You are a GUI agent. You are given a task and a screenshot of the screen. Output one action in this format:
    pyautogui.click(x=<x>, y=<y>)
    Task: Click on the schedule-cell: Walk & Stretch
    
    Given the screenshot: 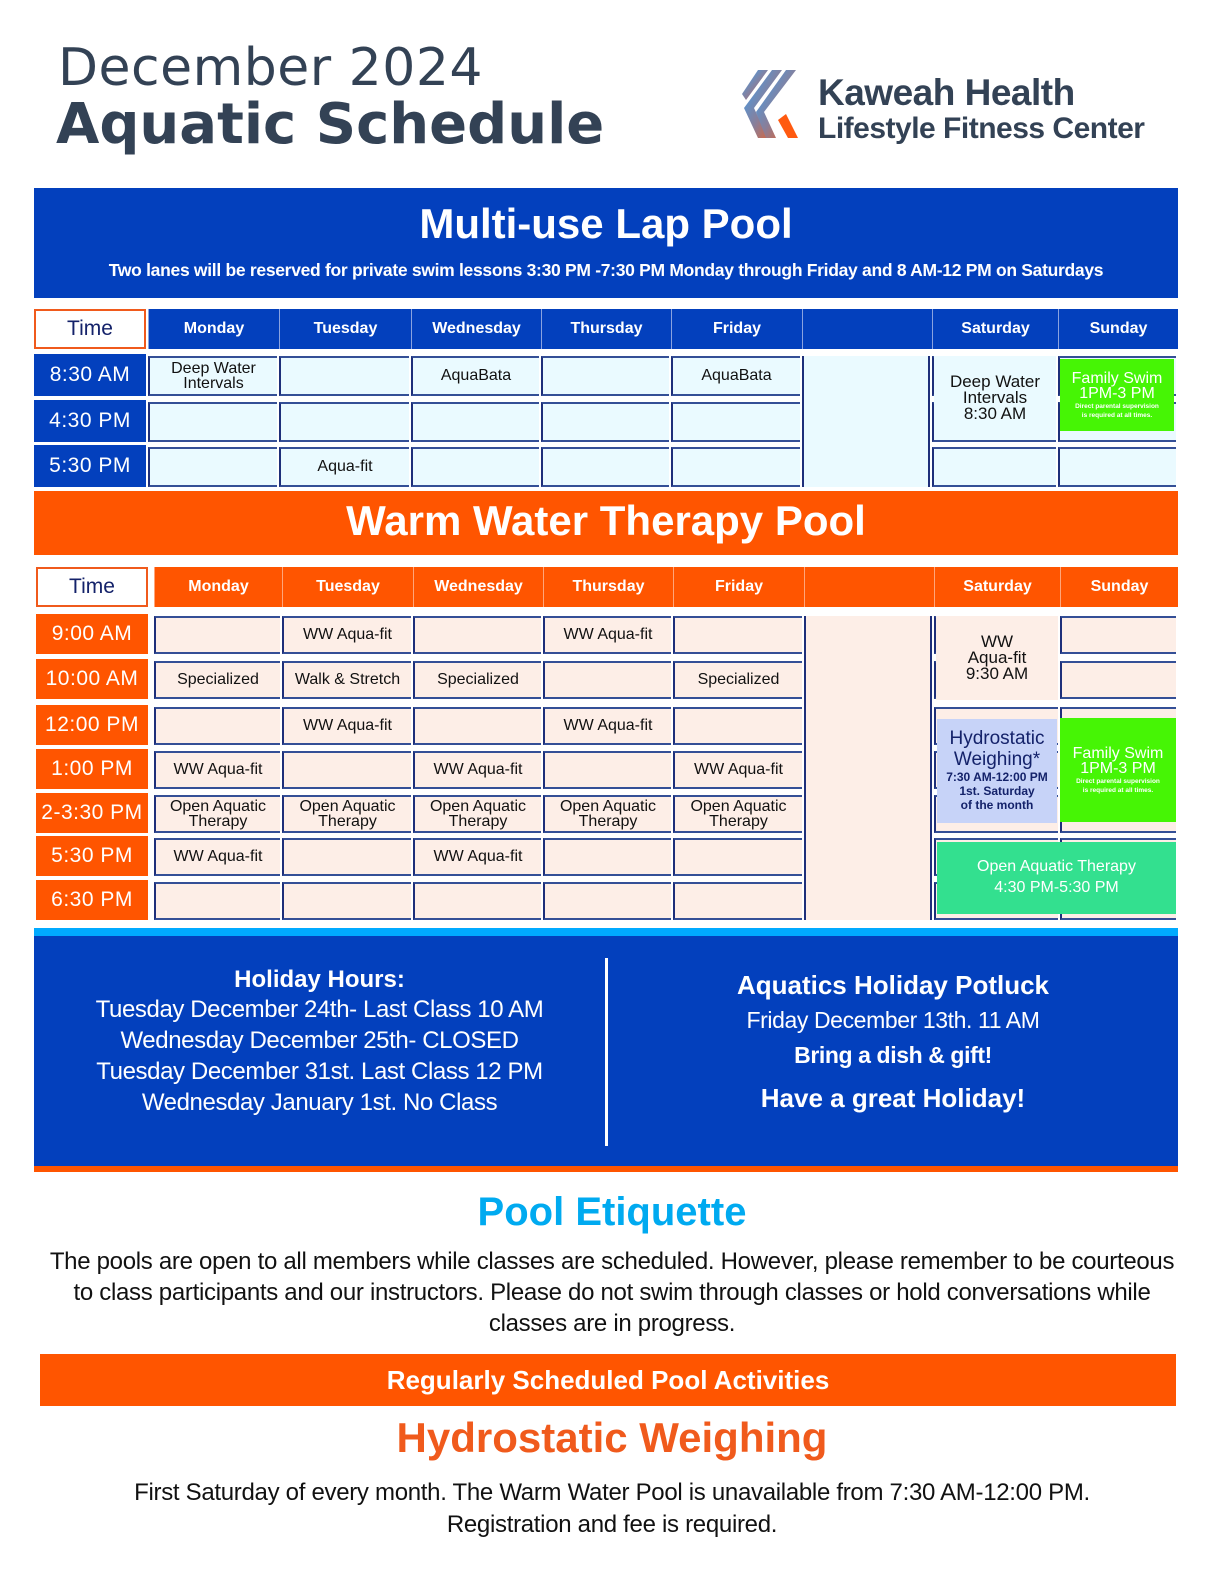 What is the action you would take?
    pyautogui.click(x=346, y=680)
    